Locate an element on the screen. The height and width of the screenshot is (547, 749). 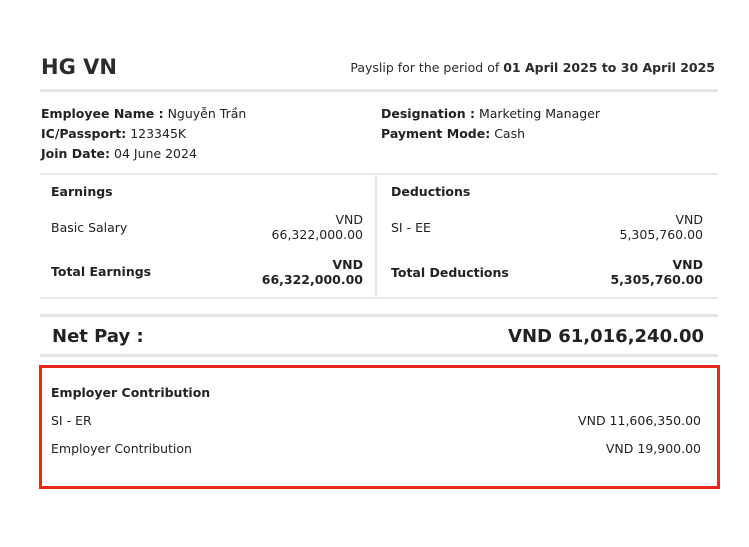
payment-mode-row: Payment Mode: Cash is located at coordinates (490, 134).